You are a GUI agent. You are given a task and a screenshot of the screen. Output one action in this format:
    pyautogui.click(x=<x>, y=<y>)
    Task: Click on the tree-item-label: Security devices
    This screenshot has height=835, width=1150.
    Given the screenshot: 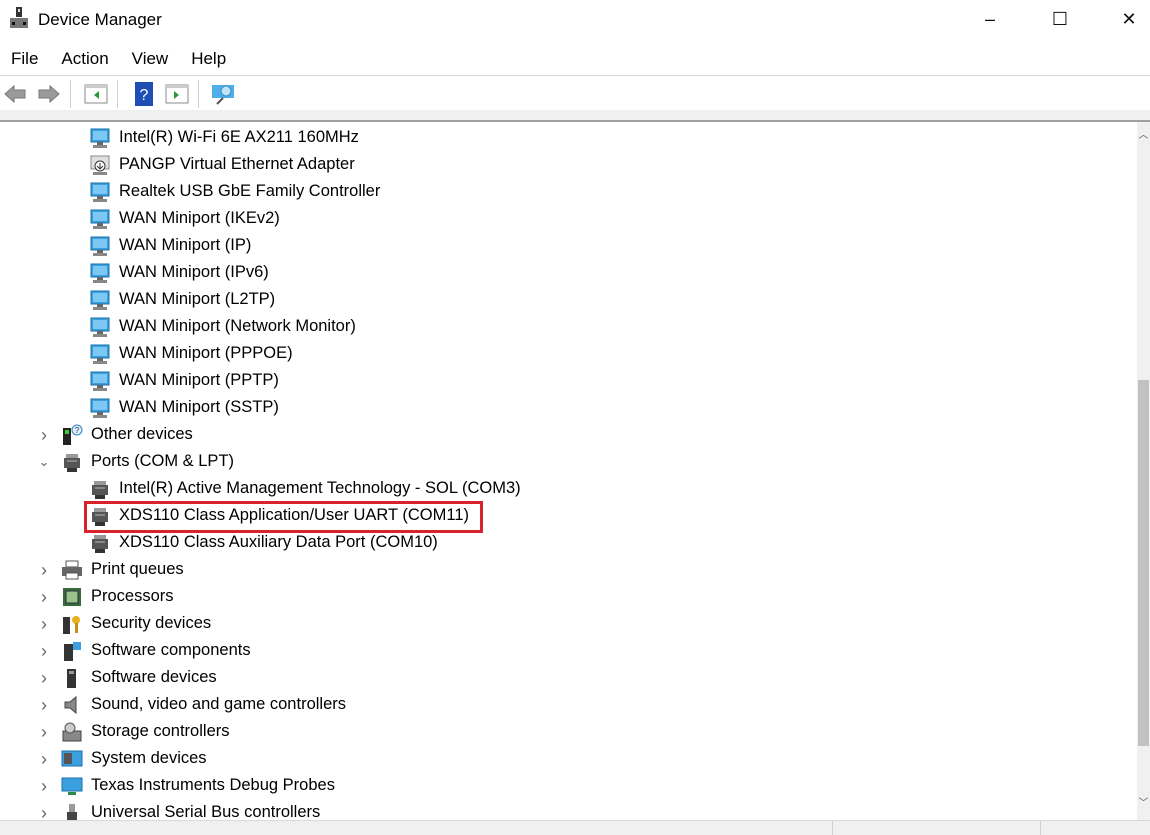 What is the action you would take?
    pyautogui.click(x=151, y=623)
    